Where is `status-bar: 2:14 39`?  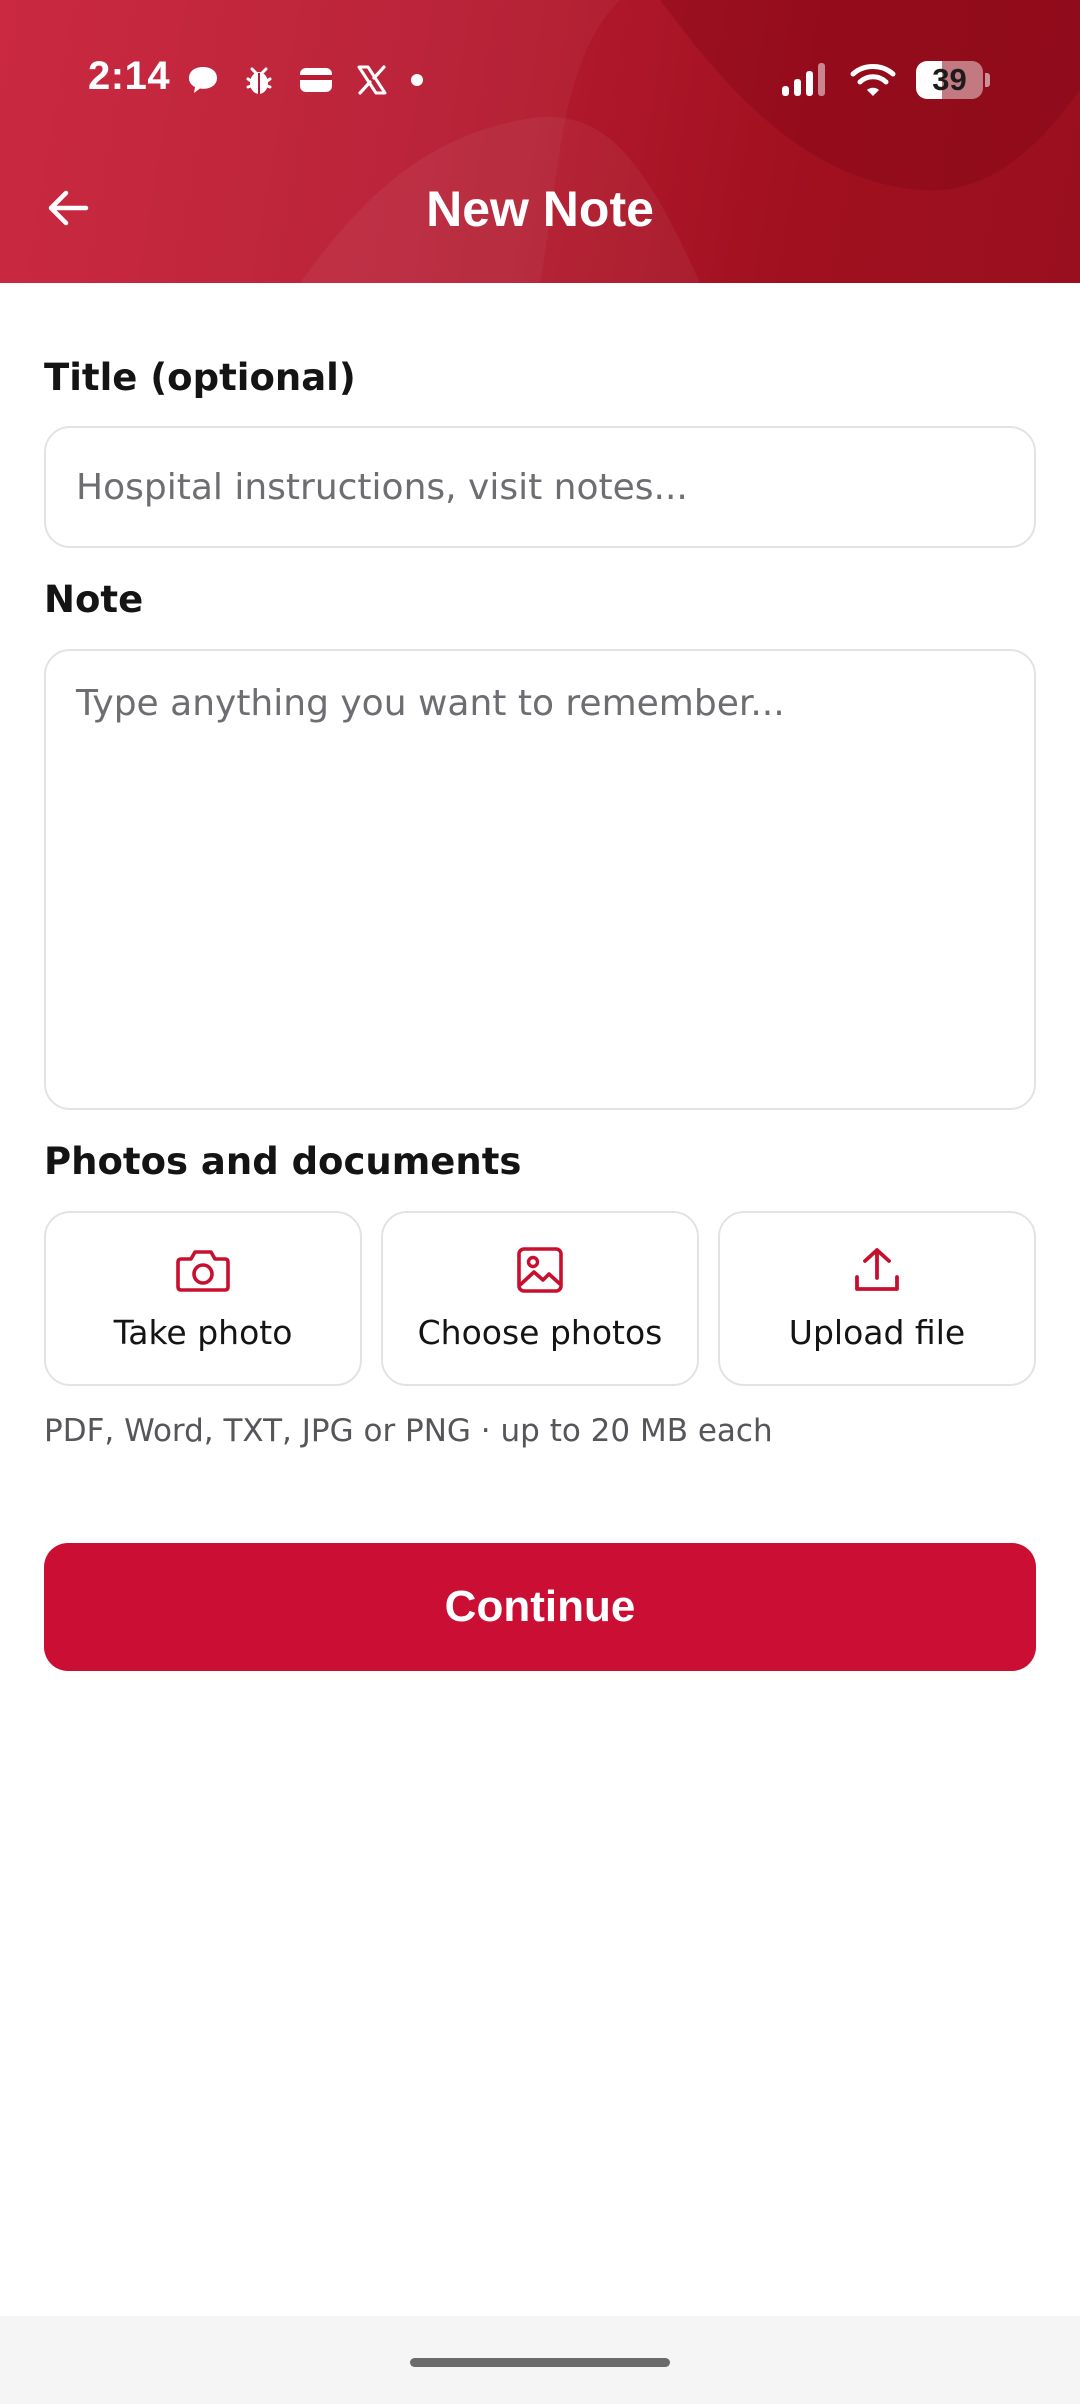 status-bar: 2:14 39 is located at coordinates (540, 80).